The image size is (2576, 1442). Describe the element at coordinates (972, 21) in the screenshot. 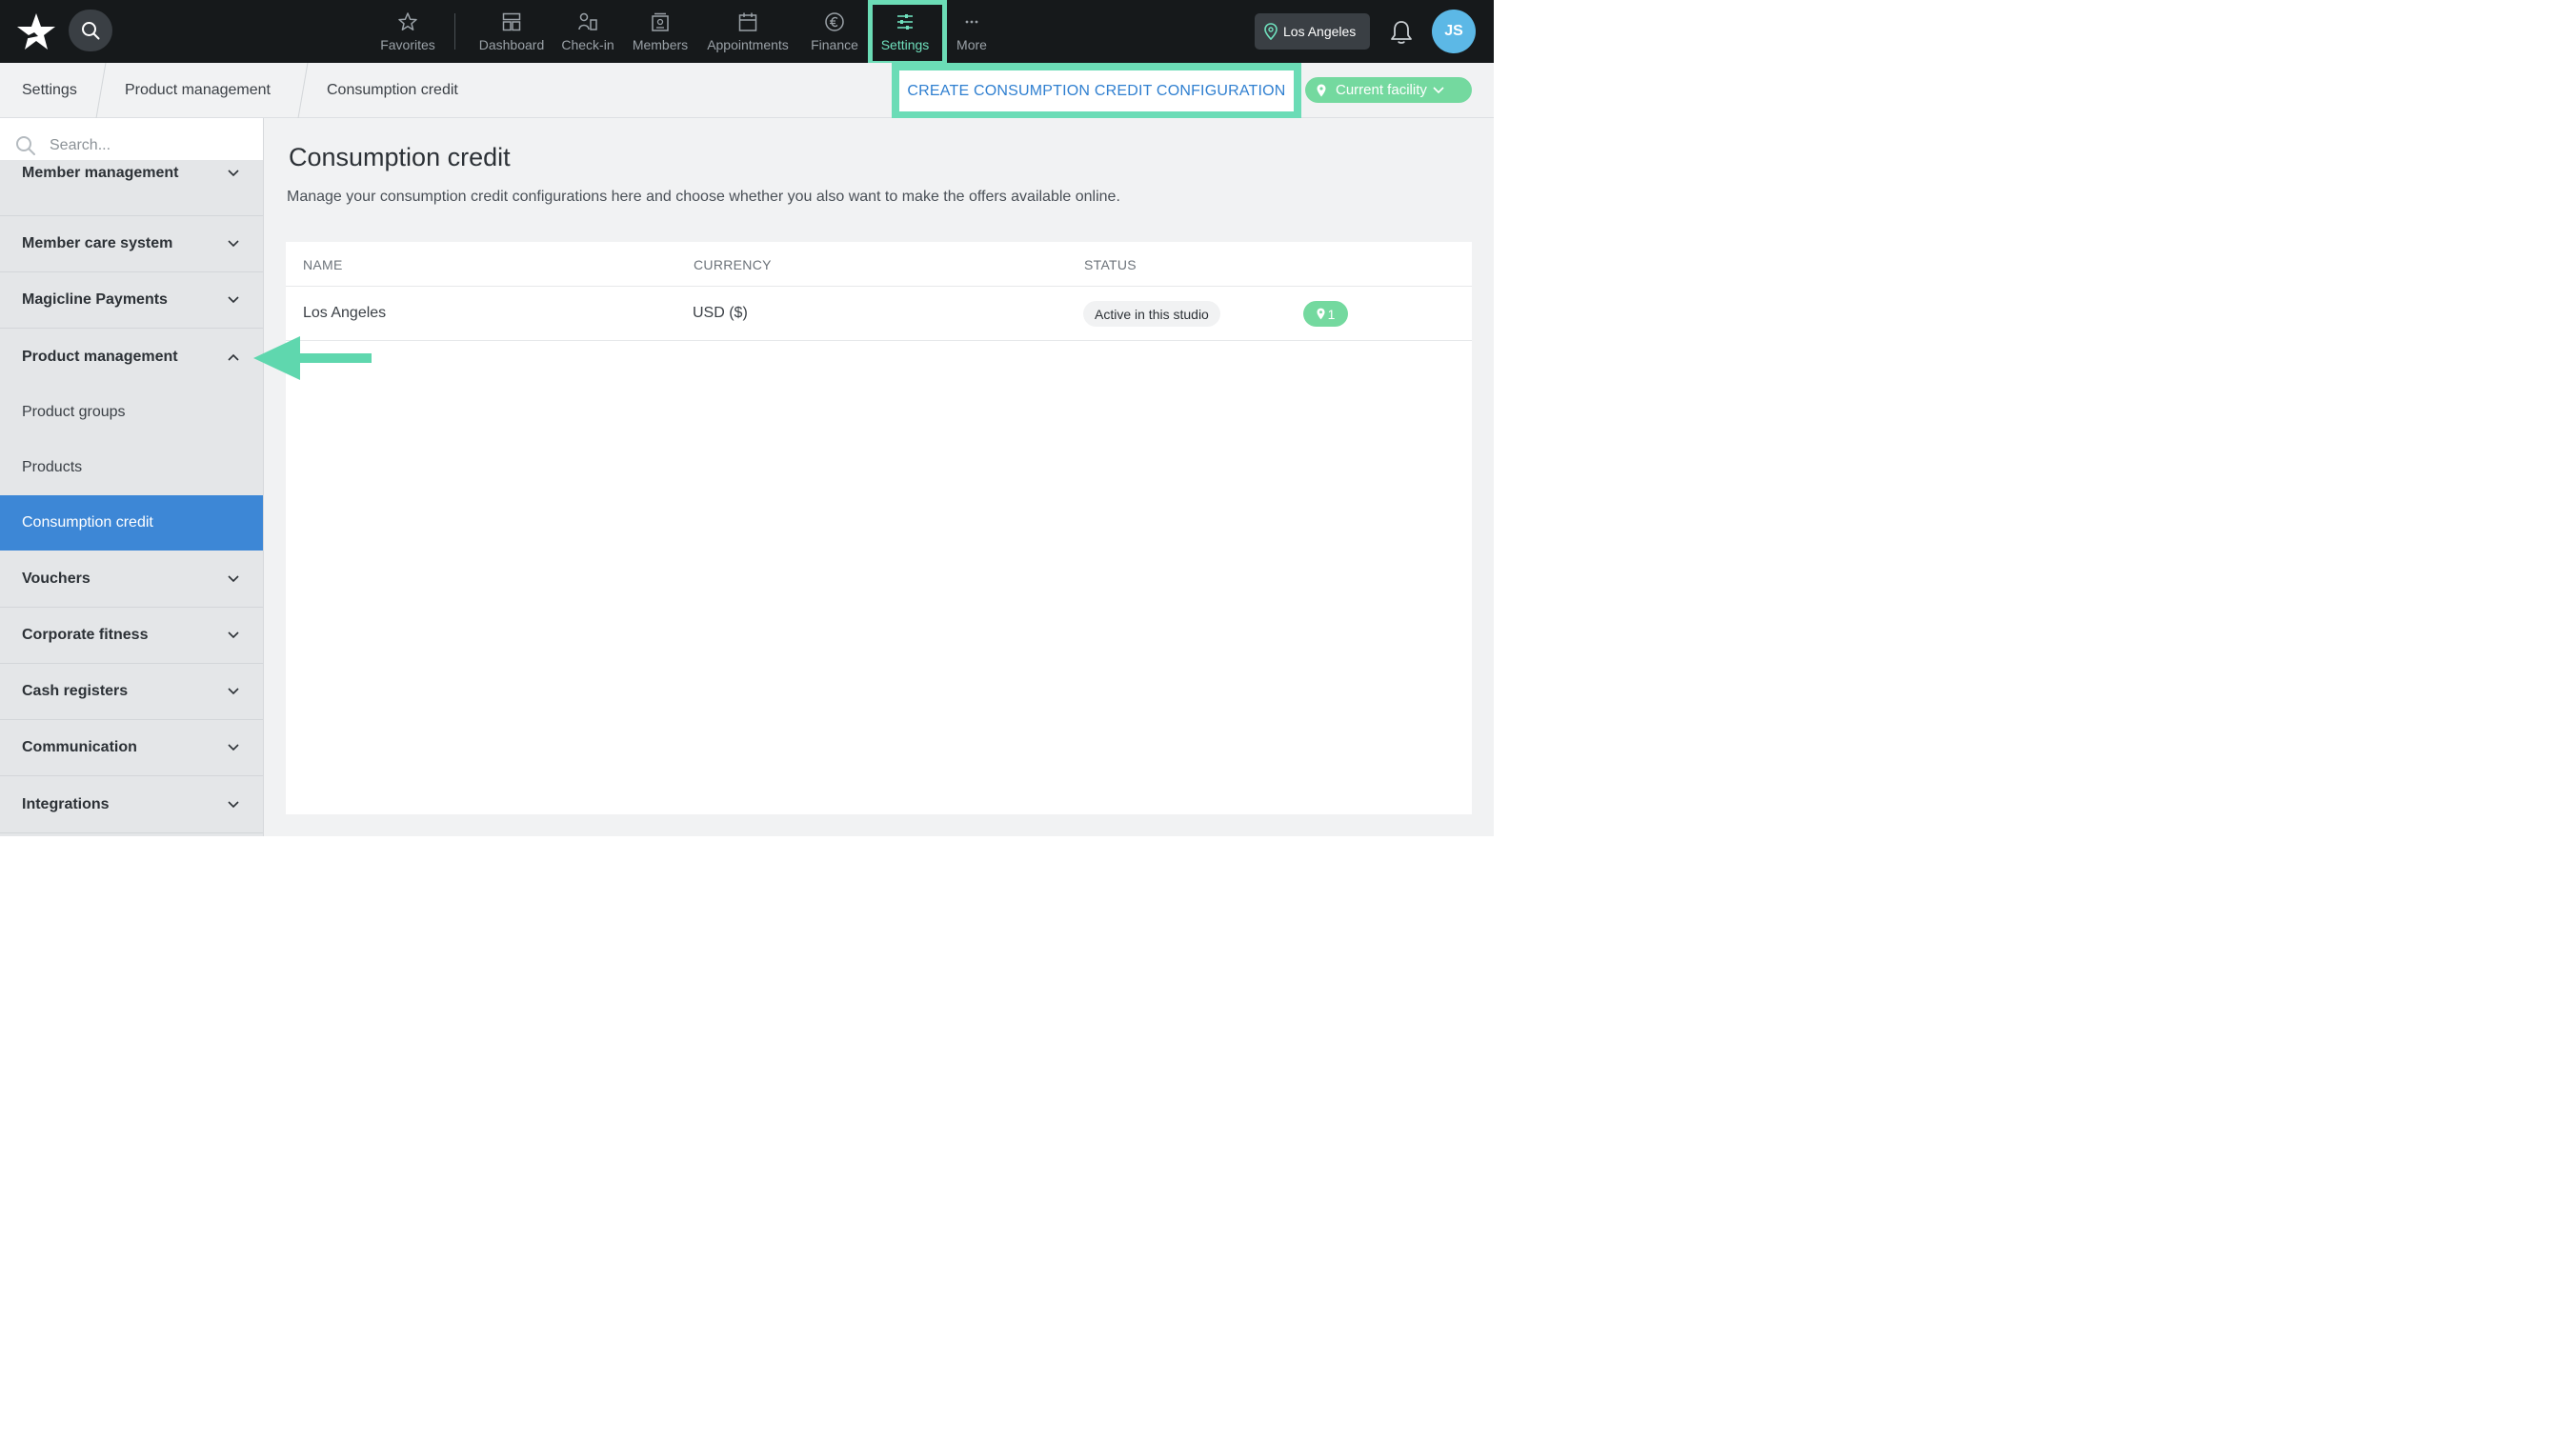

I see `ellipsis-icon` at that location.